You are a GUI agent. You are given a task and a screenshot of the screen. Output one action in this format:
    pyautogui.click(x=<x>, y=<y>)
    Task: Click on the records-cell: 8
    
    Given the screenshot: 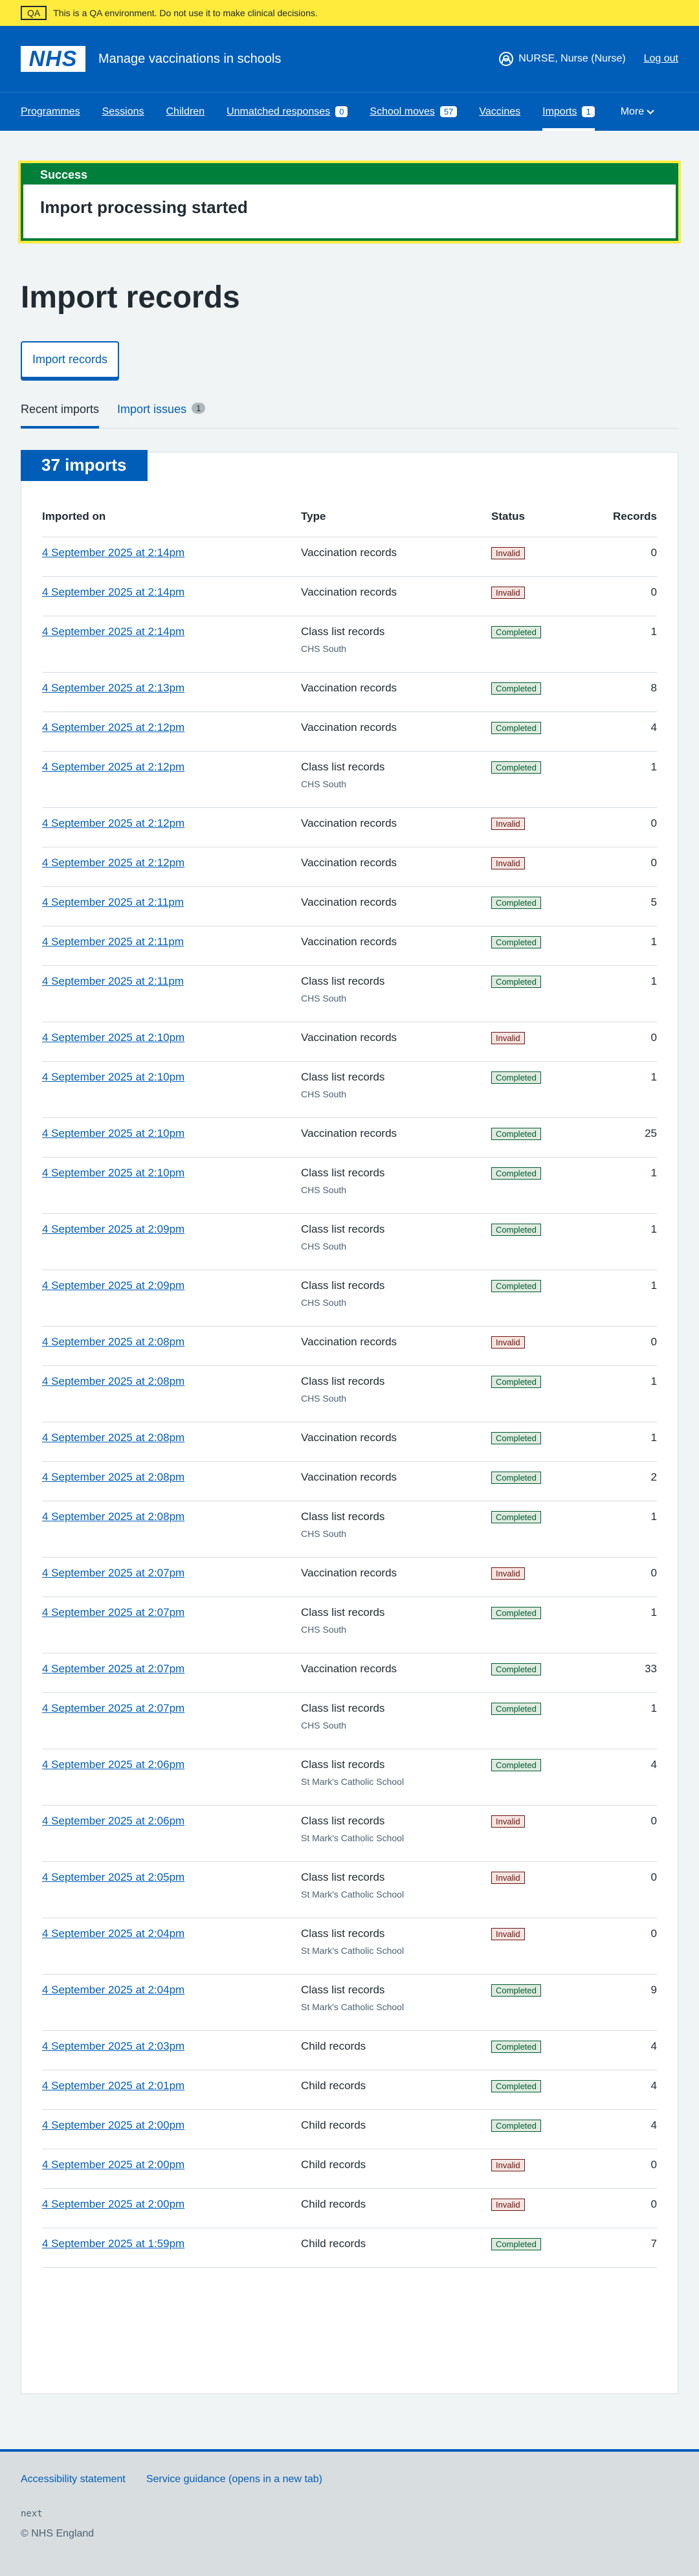 What is the action you would take?
    pyautogui.click(x=618, y=692)
    